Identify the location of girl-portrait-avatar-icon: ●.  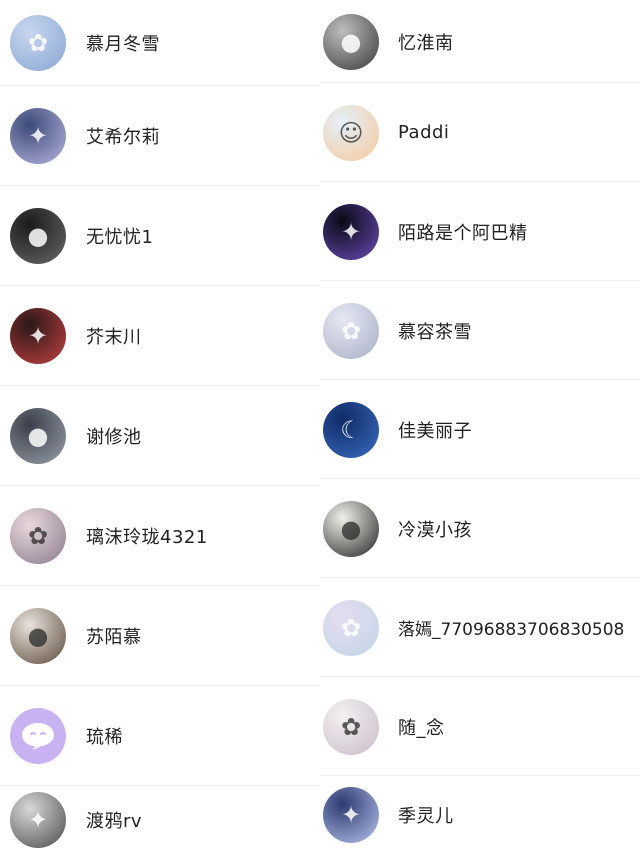
(38, 636).